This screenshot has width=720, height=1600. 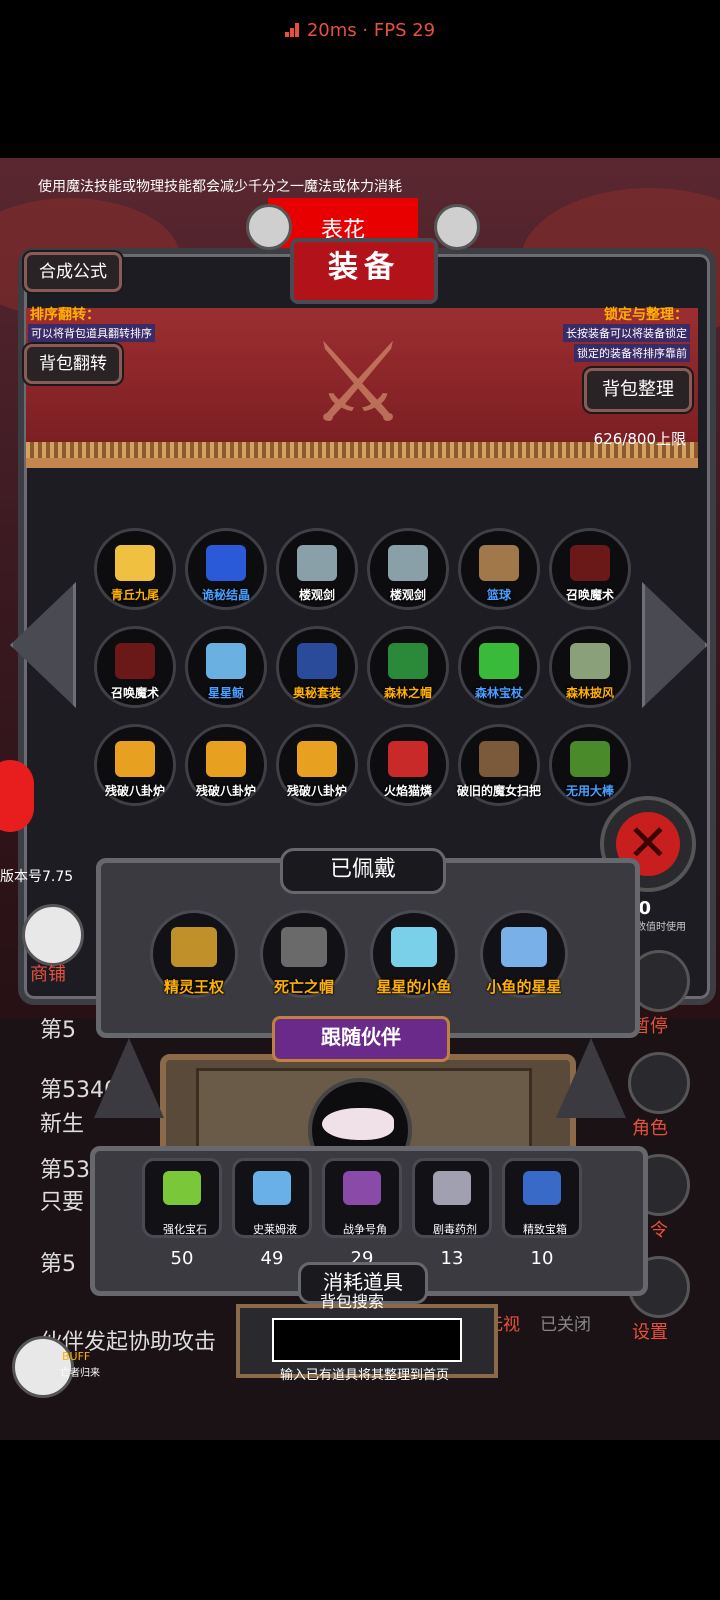 What do you see at coordinates (91, 333) in the screenshot?
I see `sort-section-desc: 可以将背包道具翻转排序` at bounding box center [91, 333].